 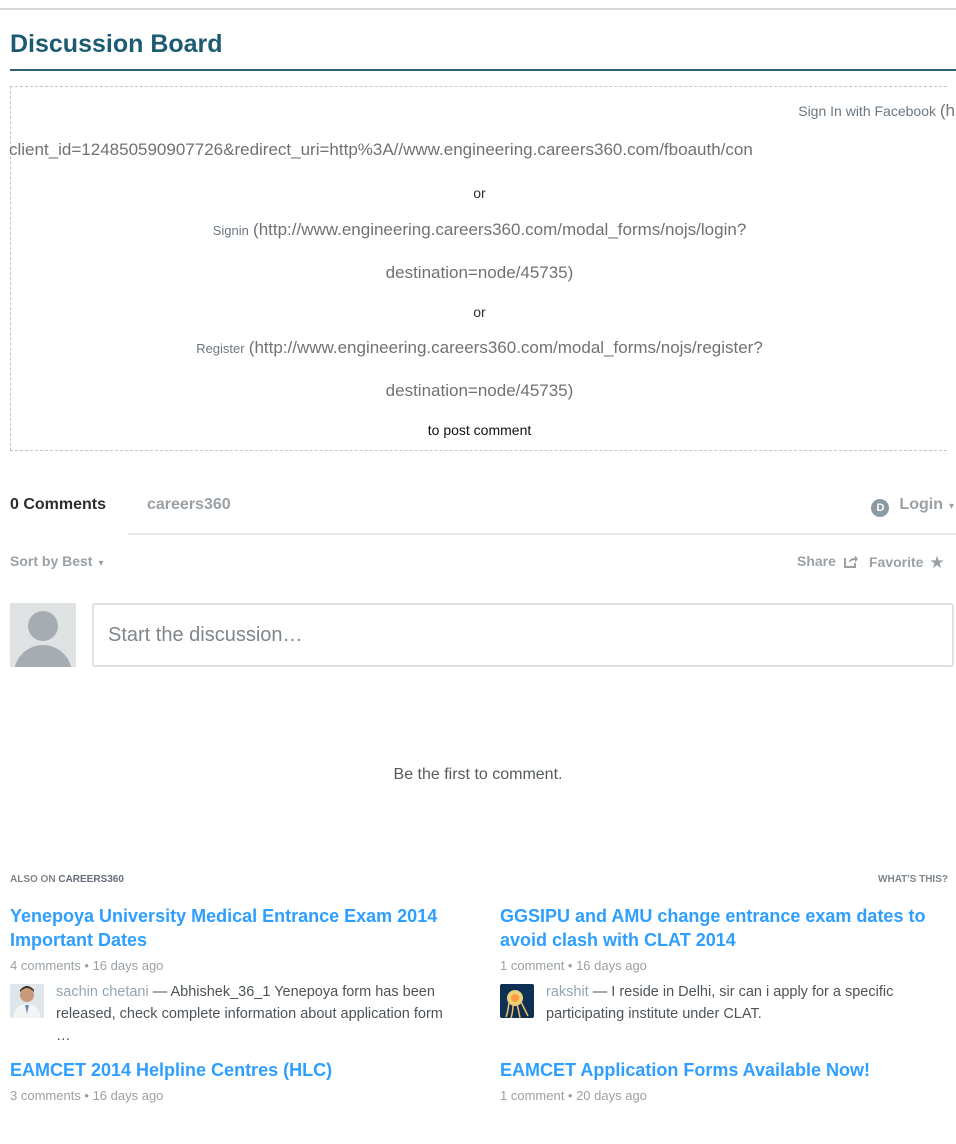 I want to click on register-url-continued: destination=node/45735), so click(x=479, y=391).